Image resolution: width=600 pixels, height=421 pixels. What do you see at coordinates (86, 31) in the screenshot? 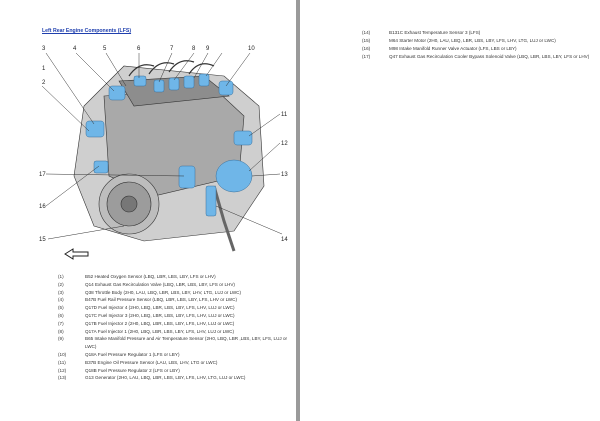
I see `diagram-title: Left Rear Engine Components (LFS)` at bounding box center [86, 31].